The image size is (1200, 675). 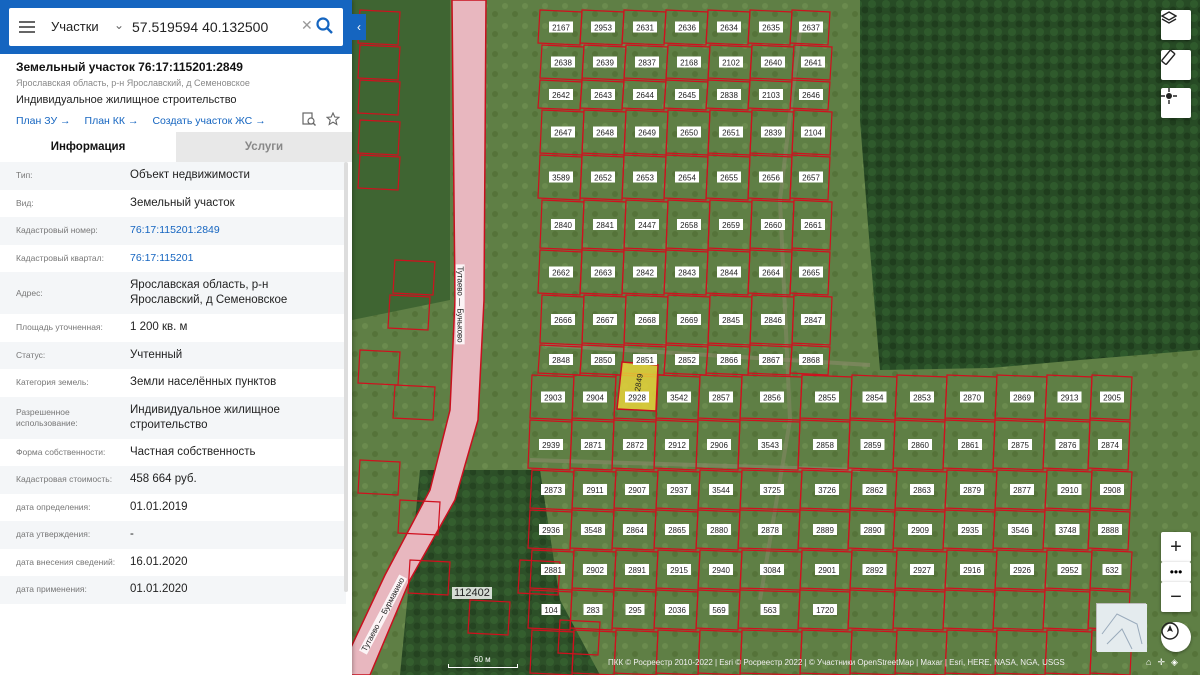 What do you see at coordinates (721, 490) in the screenshot?
I see `plot-number: 3544` at bounding box center [721, 490].